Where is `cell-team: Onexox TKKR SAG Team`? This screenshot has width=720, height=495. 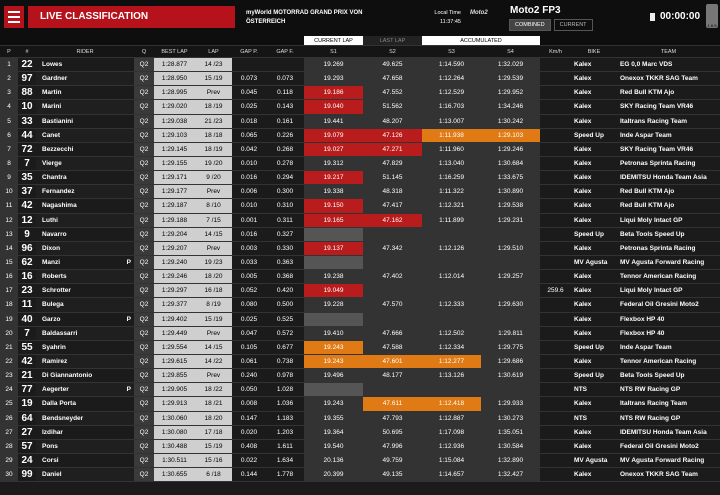
cell-team: Onexox TKKR SAG Team is located at coordinates (668, 79).